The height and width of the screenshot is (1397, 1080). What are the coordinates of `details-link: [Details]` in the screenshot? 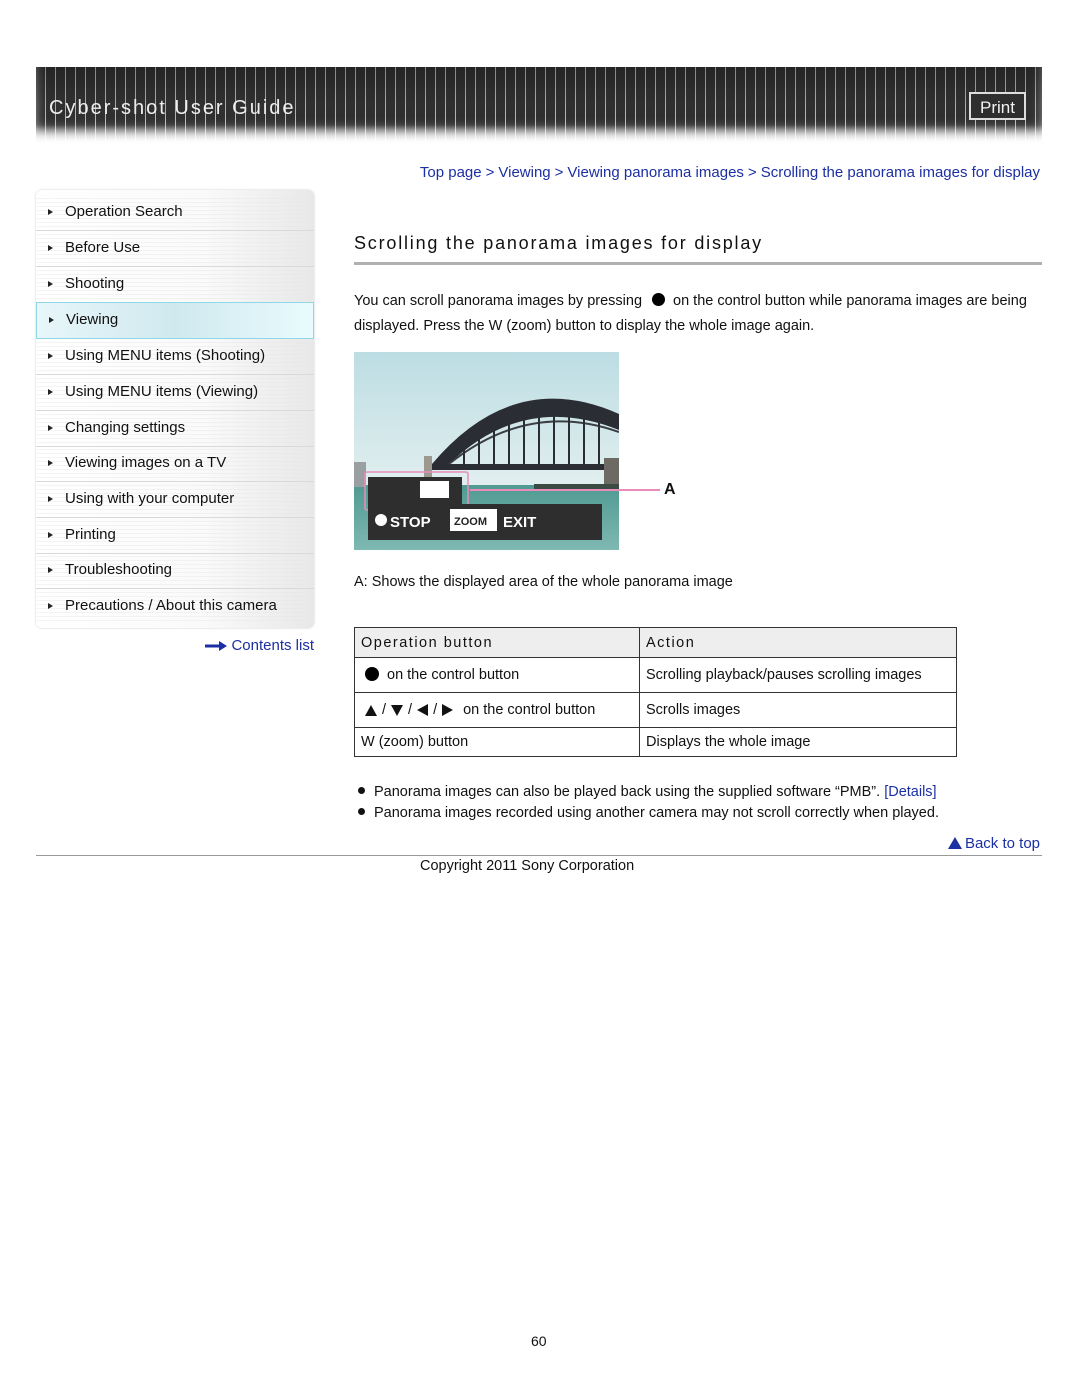 It's located at (910, 792).